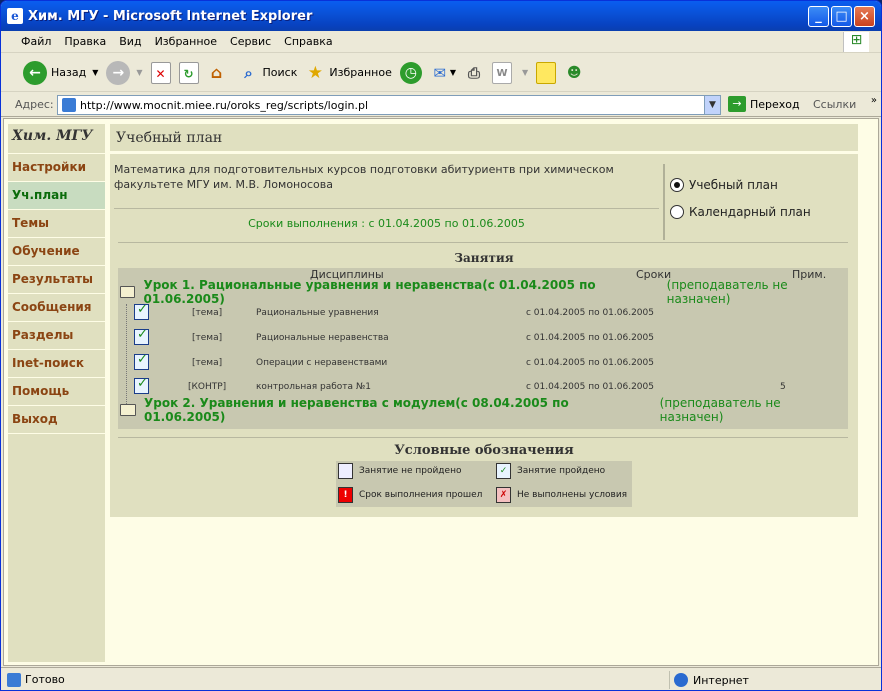  What do you see at coordinates (345, 471) in the screenshot?
I see `not-completed-icon` at bounding box center [345, 471].